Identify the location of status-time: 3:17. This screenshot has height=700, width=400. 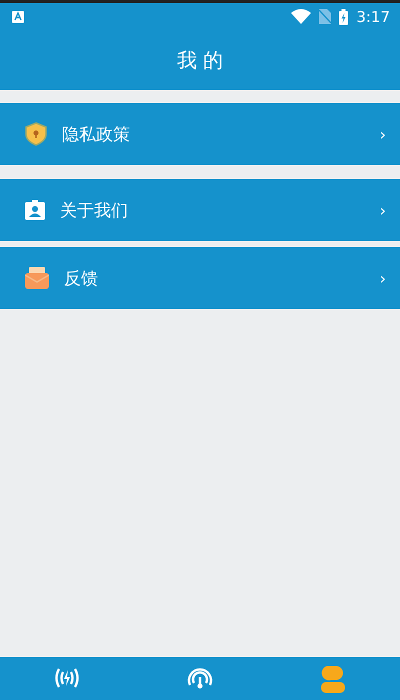
(373, 17).